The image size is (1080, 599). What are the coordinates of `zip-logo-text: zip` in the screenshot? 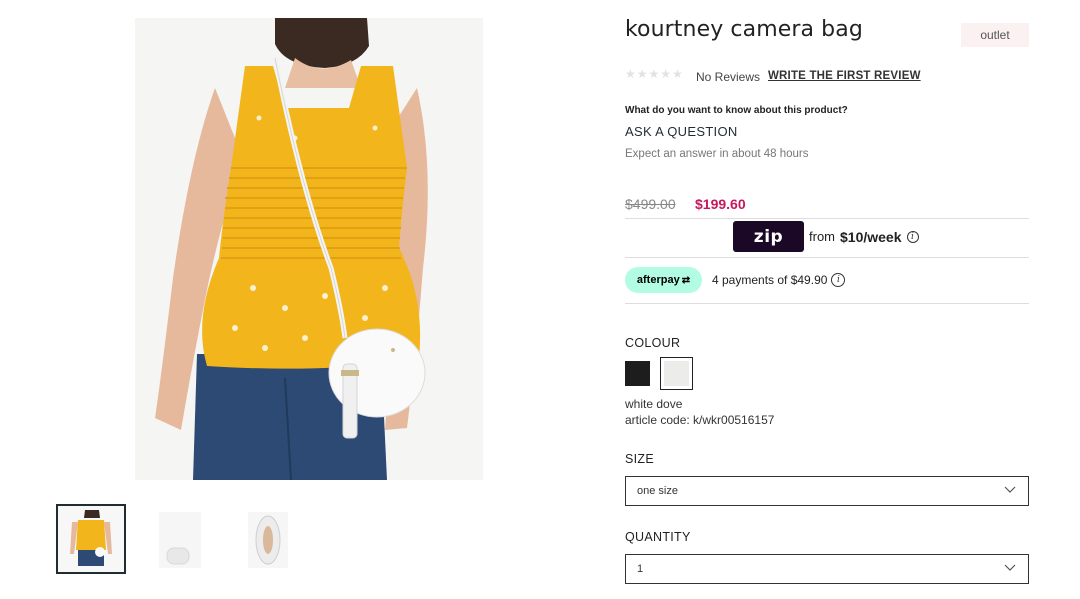 It's located at (768, 236).